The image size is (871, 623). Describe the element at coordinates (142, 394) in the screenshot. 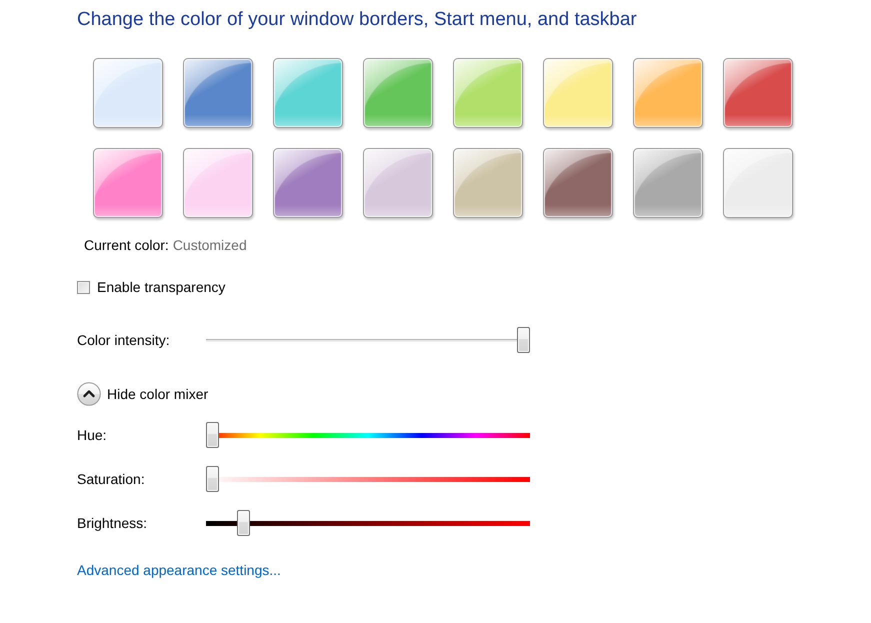

I see `color-mixer-toggle: Hide color mixer` at that location.